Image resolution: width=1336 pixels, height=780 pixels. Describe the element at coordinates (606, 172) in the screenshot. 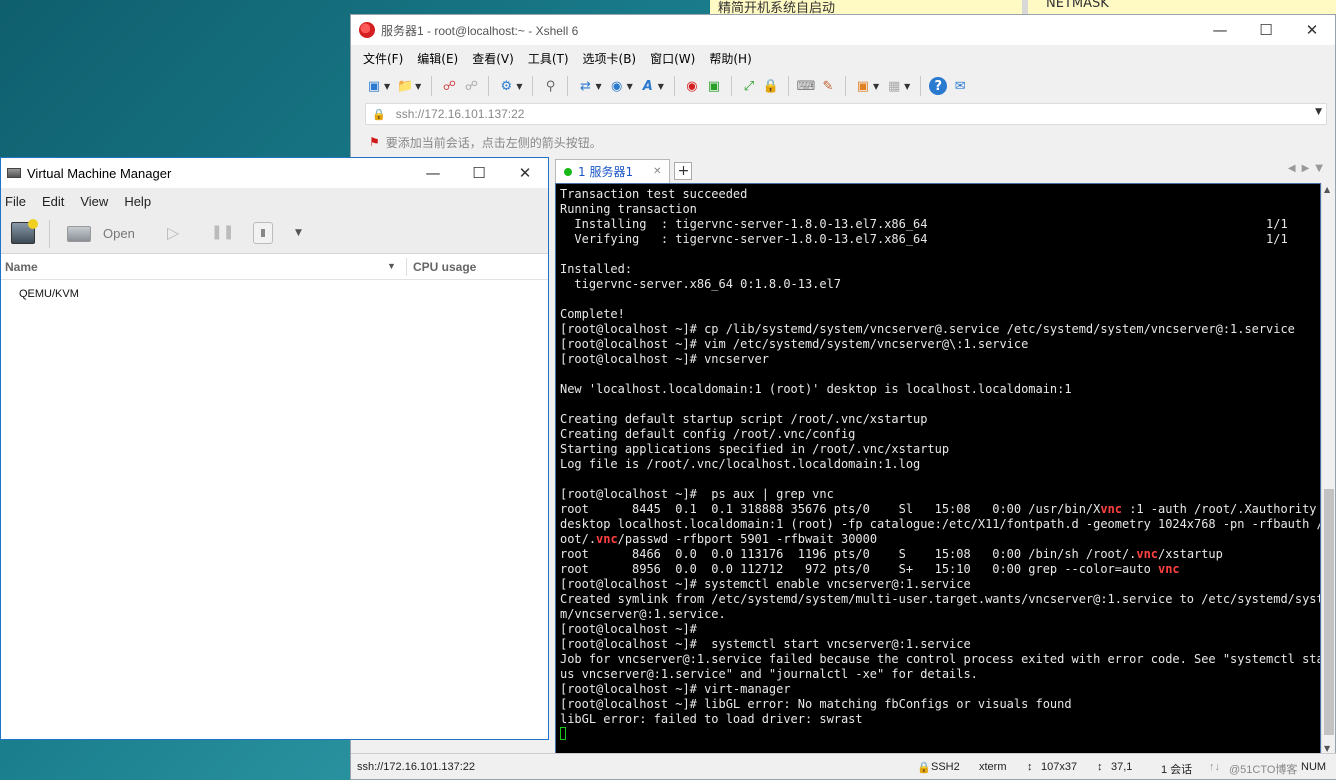

I see `tab-label: 1 服务器1` at that location.